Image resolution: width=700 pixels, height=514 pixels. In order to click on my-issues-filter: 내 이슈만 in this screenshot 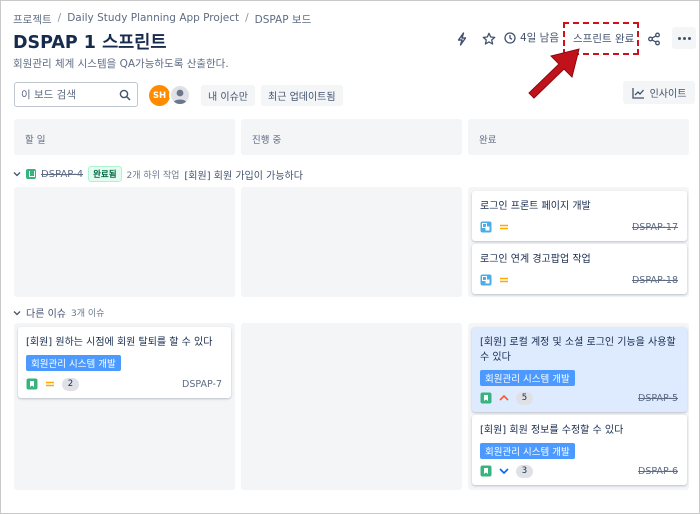, I will do `click(228, 95)`.